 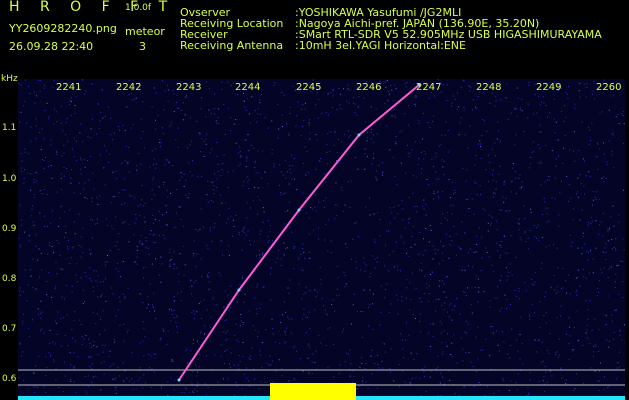 What do you see at coordinates (189, 87) in the screenshot?
I see `x-tick-label: 2243` at bounding box center [189, 87].